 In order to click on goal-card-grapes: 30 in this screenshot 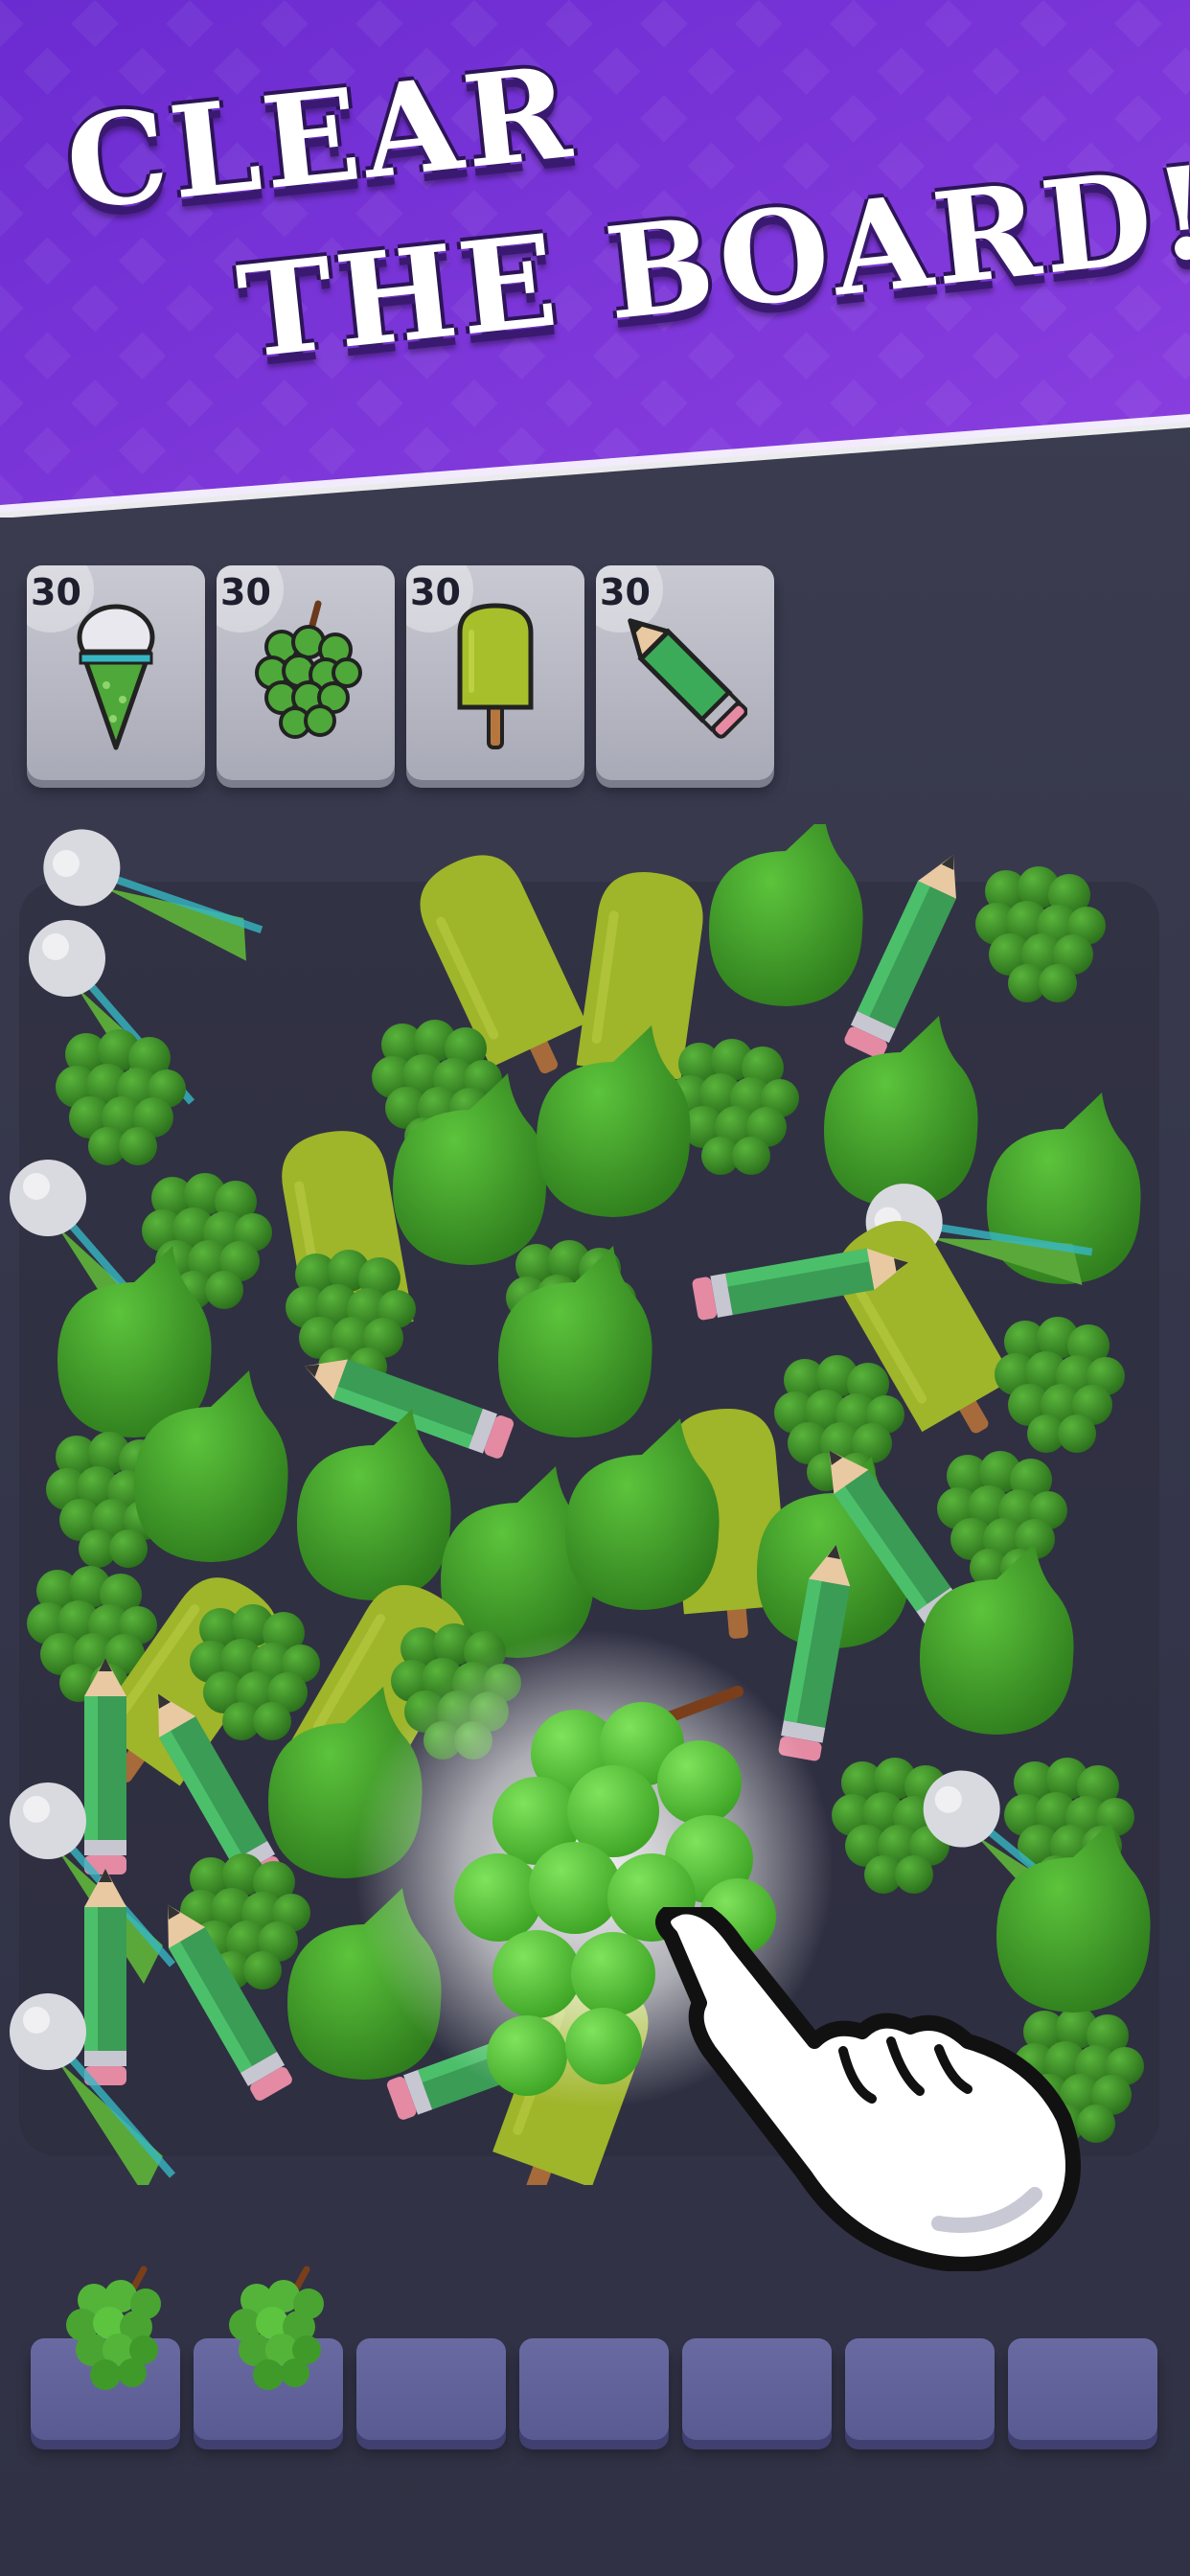, I will do `click(306, 672)`.